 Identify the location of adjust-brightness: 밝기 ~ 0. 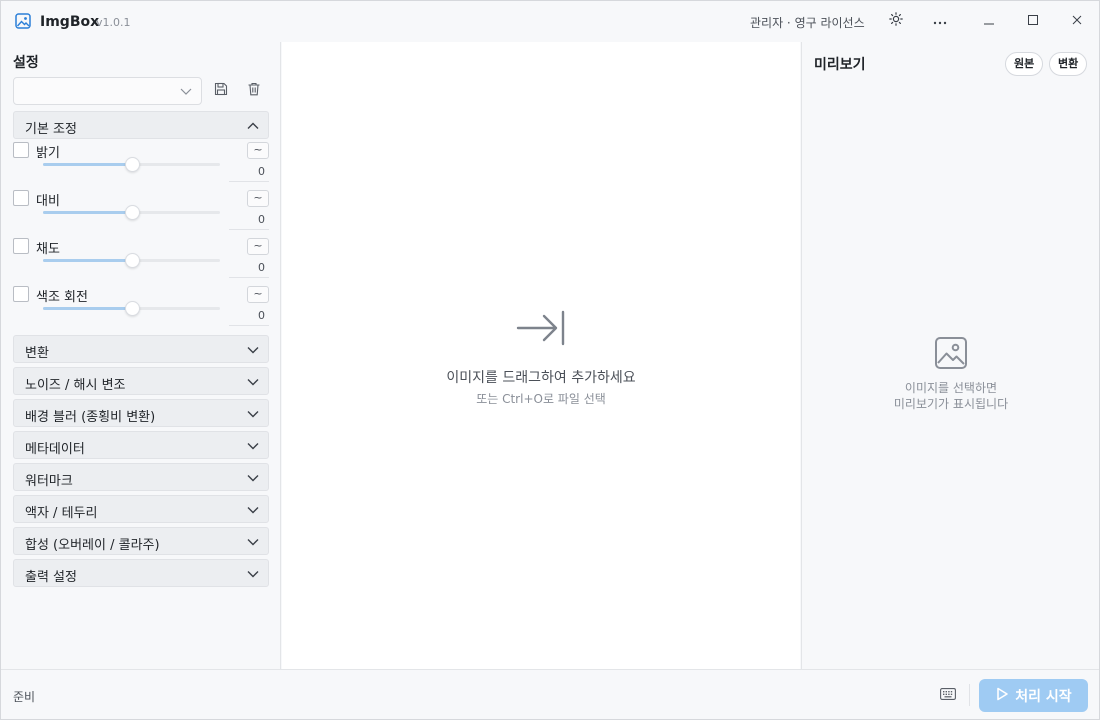
(141, 166).